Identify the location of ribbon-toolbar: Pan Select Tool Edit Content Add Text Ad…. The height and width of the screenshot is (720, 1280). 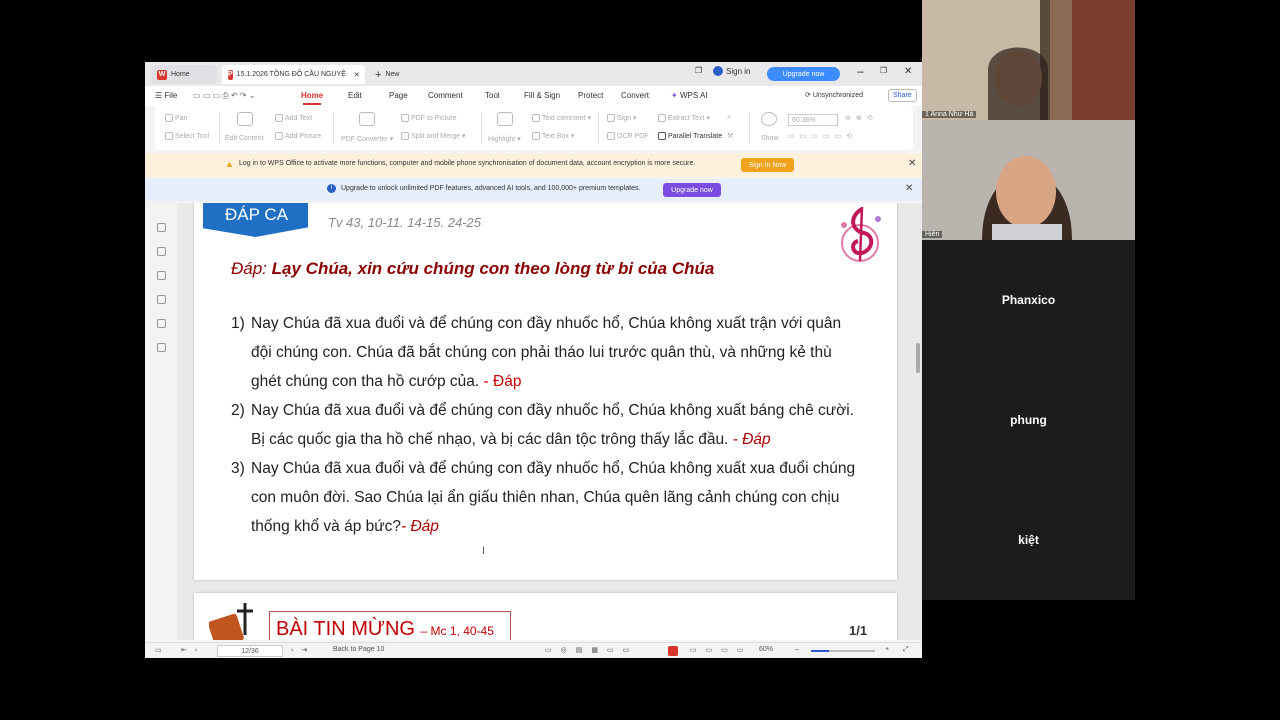
(534, 128).